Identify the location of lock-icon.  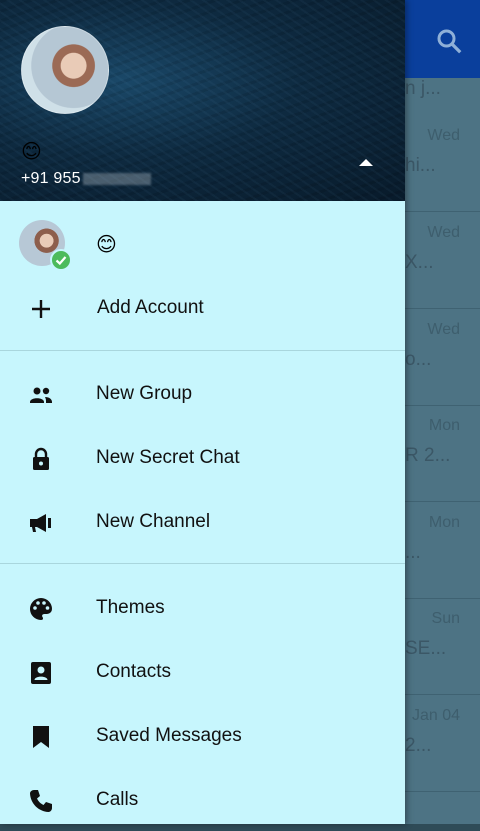
(41, 458).